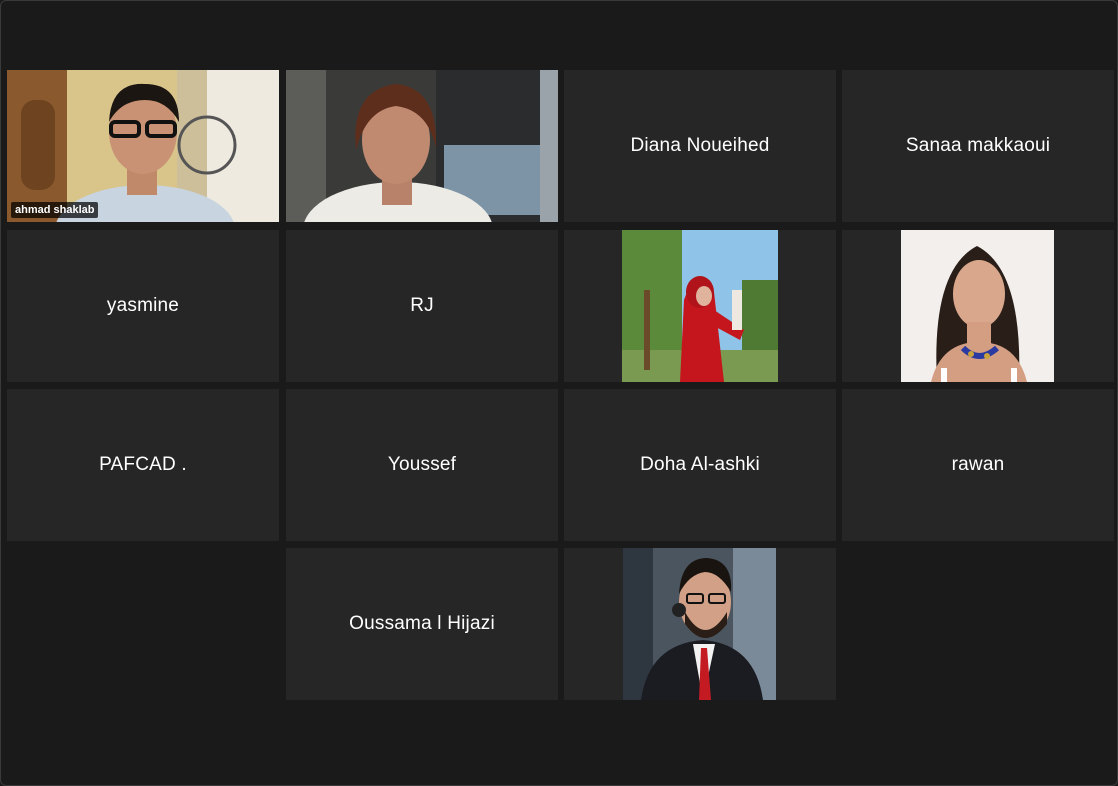  I want to click on participant-name: Youssef, so click(422, 464).